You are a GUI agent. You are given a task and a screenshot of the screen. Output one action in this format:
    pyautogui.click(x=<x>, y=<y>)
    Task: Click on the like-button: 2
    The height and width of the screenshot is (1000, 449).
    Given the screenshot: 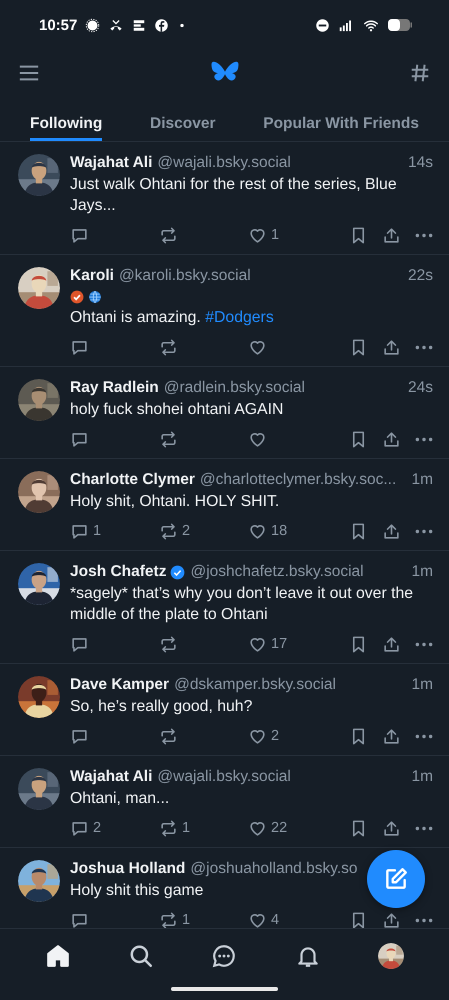 What is the action you would take?
    pyautogui.click(x=292, y=736)
    